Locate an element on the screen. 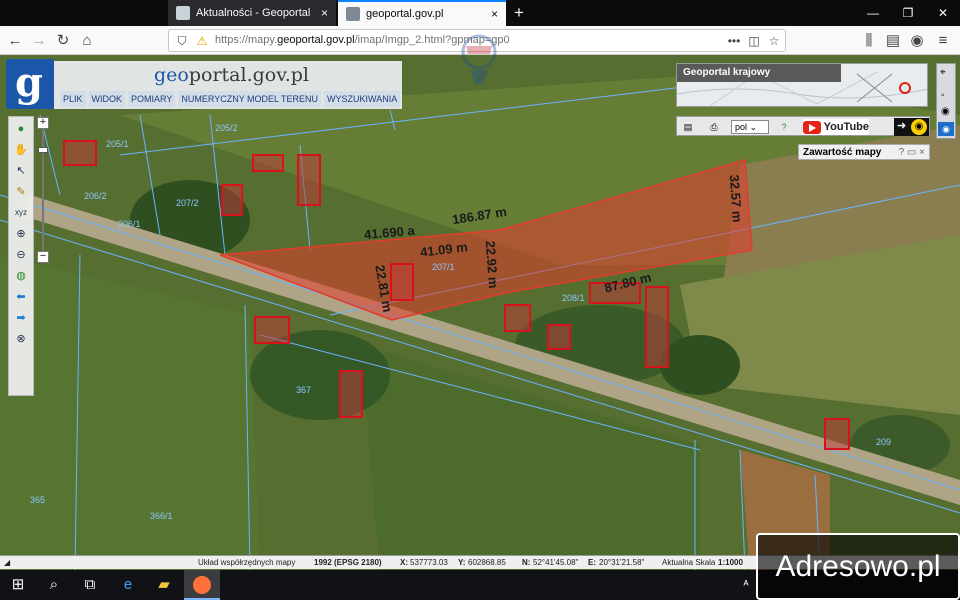 Image resolution: width=960 pixels, height=600 pixels. adresowo-watermark: Adresowo.pl is located at coordinates (858, 566).